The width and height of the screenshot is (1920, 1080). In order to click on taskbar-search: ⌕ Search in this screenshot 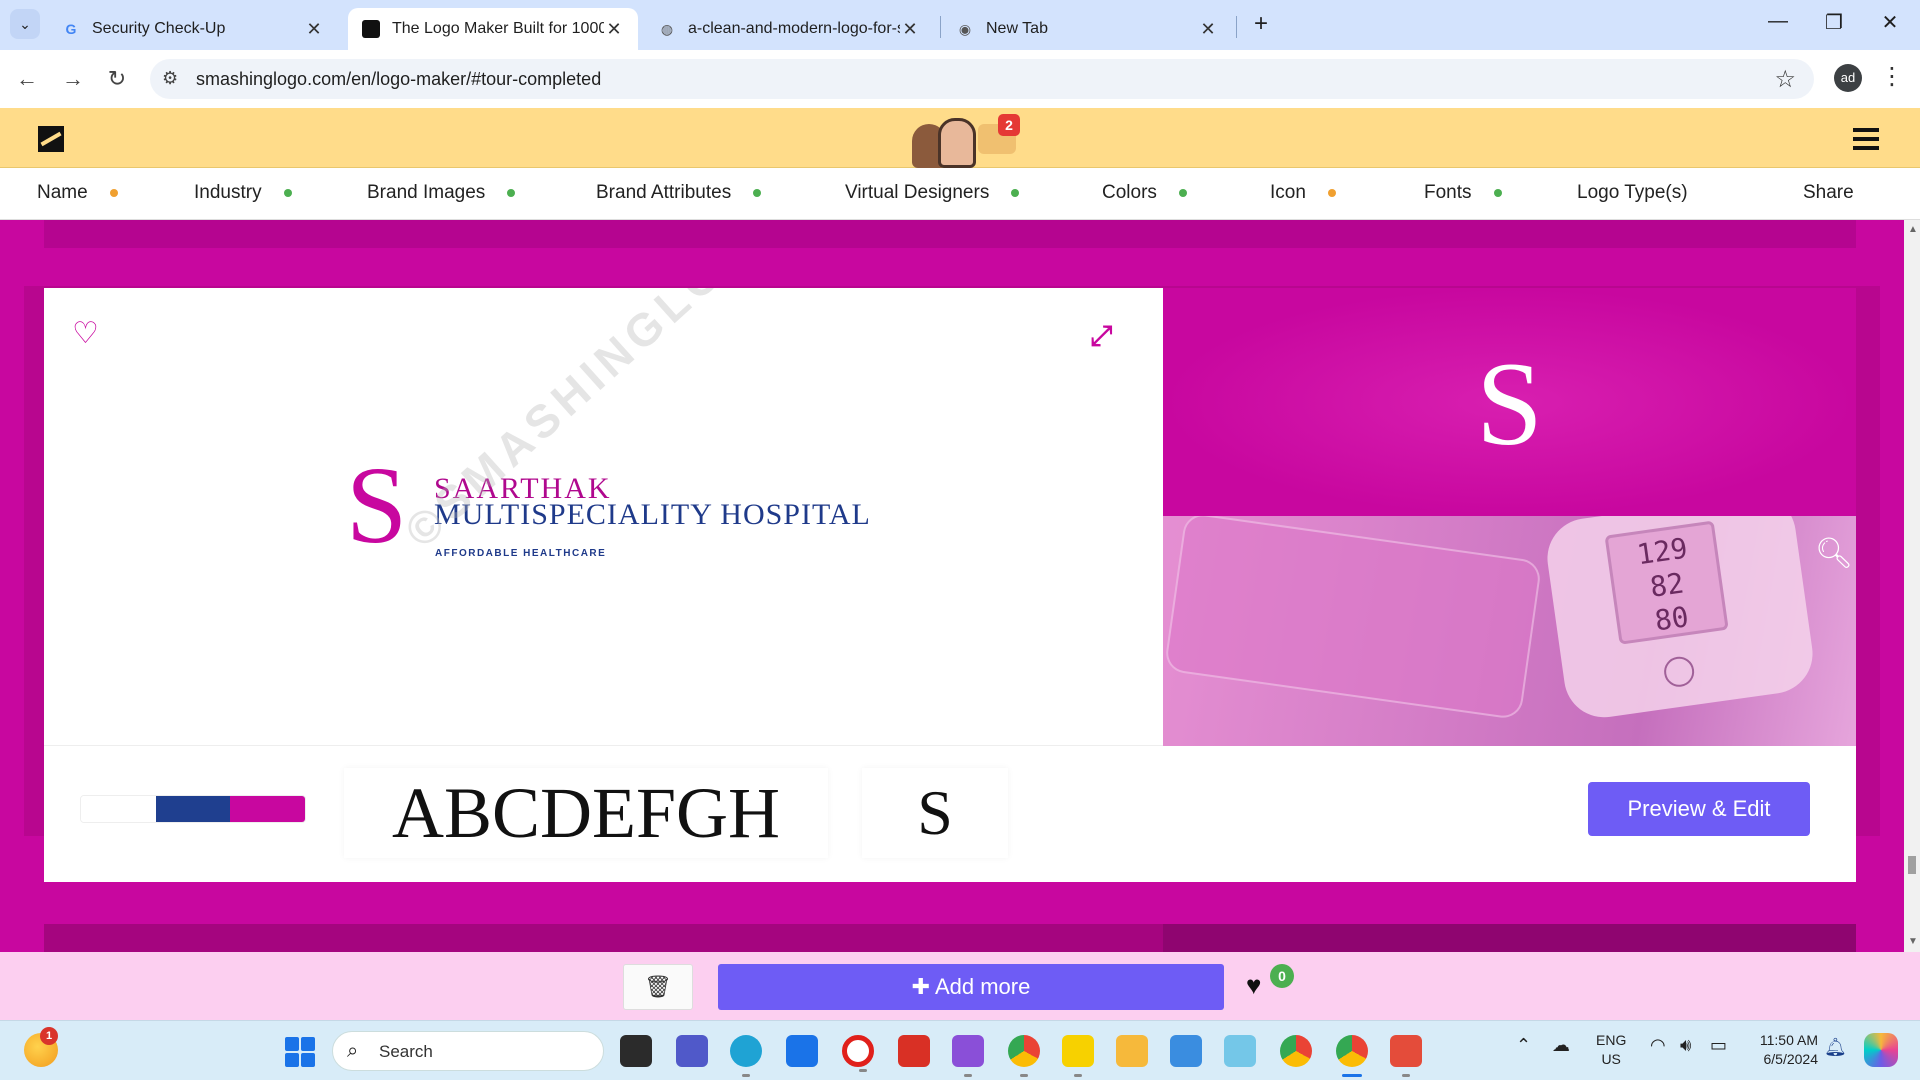, I will do `click(468, 1051)`.